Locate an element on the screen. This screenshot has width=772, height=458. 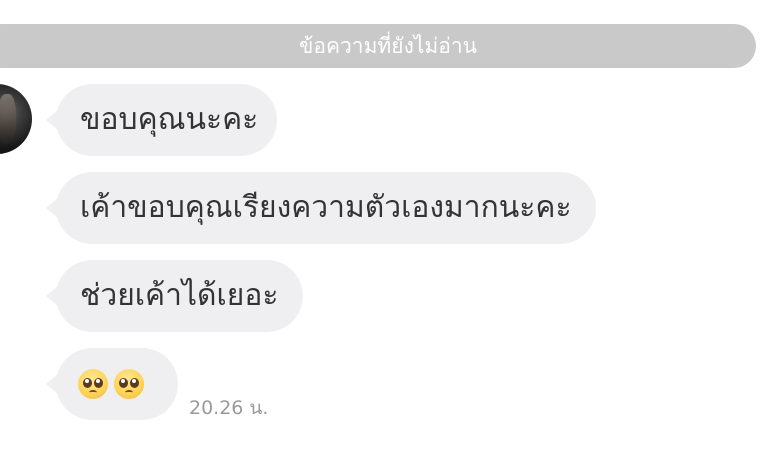
emoji-message-bubble is located at coordinates (112, 384).